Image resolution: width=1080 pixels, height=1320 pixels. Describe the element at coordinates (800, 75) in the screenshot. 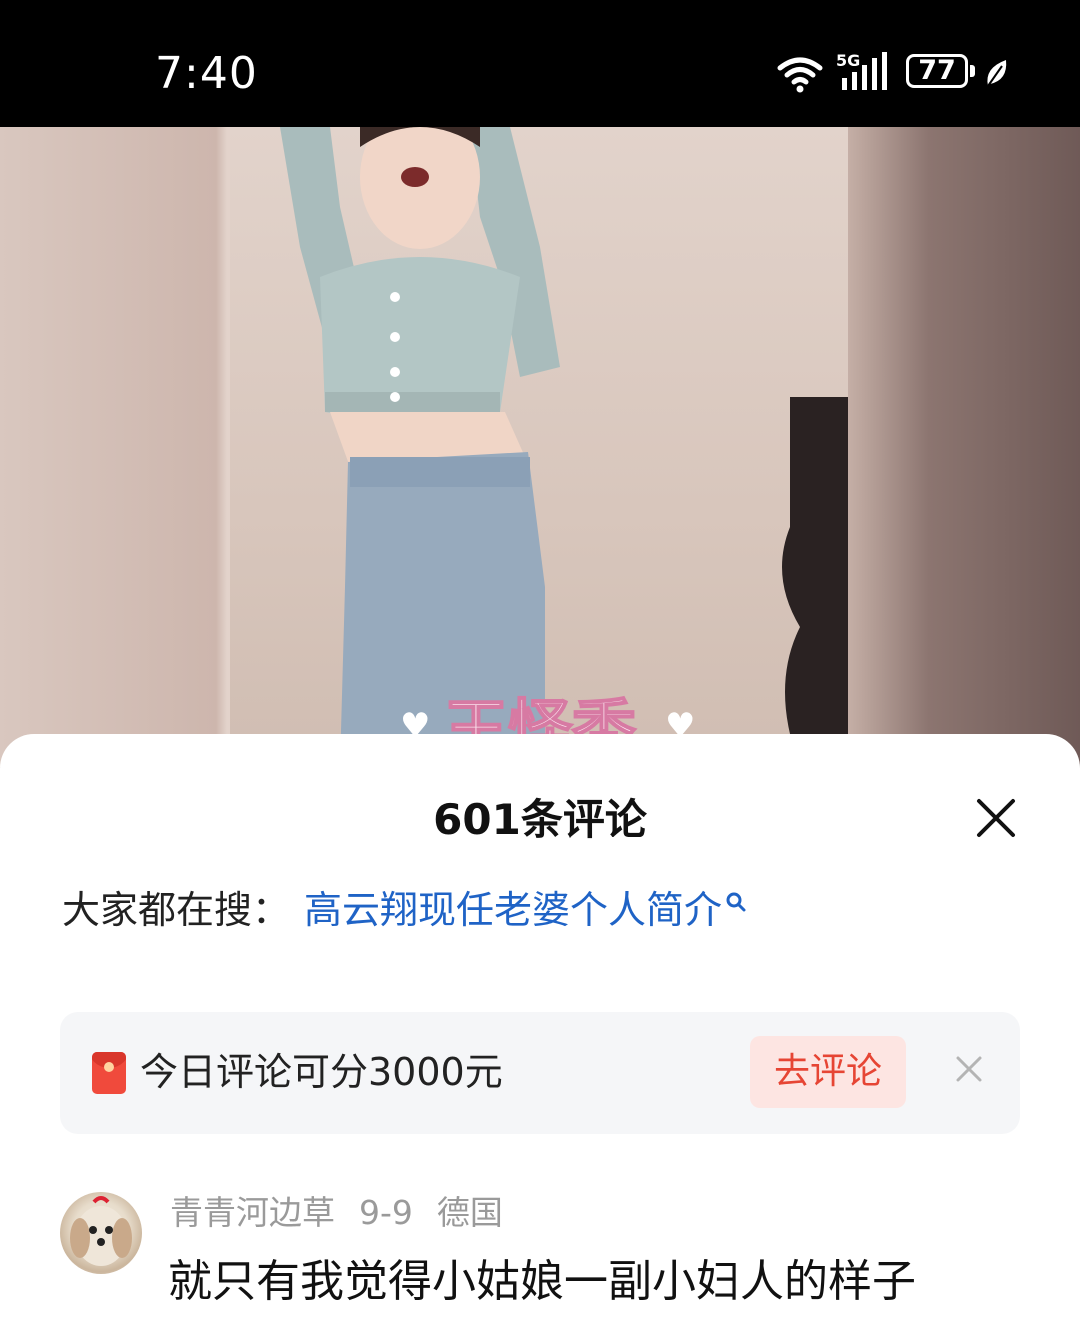

I see `wifi-icon` at that location.